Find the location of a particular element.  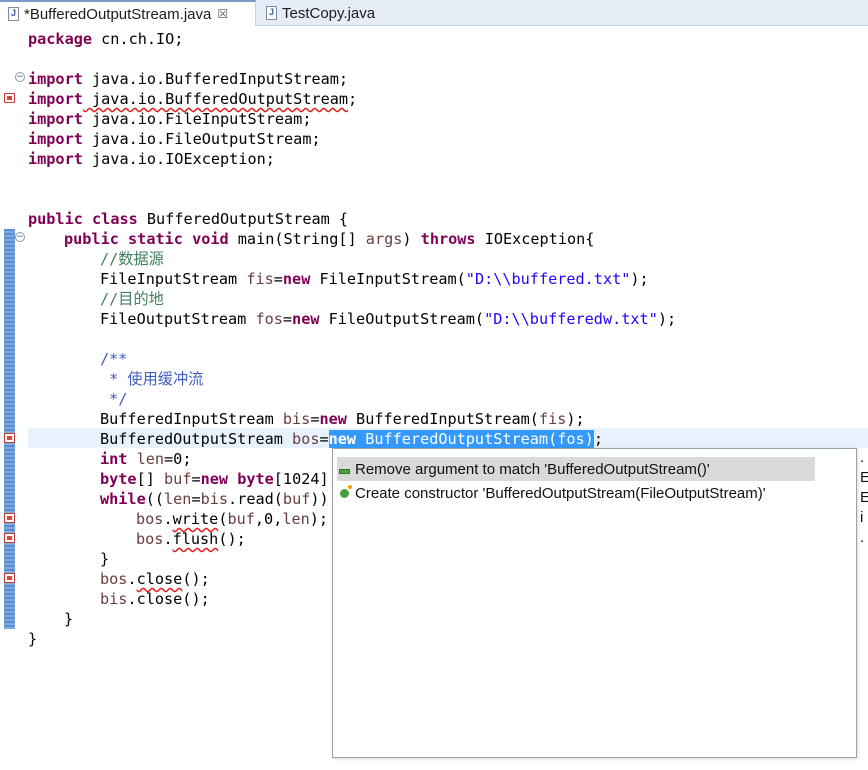

code-line: bos.close(); is located at coordinates (155, 579).